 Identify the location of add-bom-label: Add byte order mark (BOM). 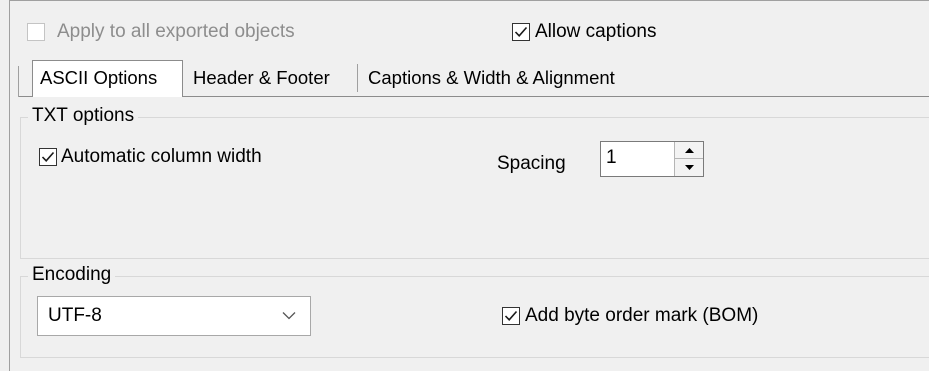
(642, 315).